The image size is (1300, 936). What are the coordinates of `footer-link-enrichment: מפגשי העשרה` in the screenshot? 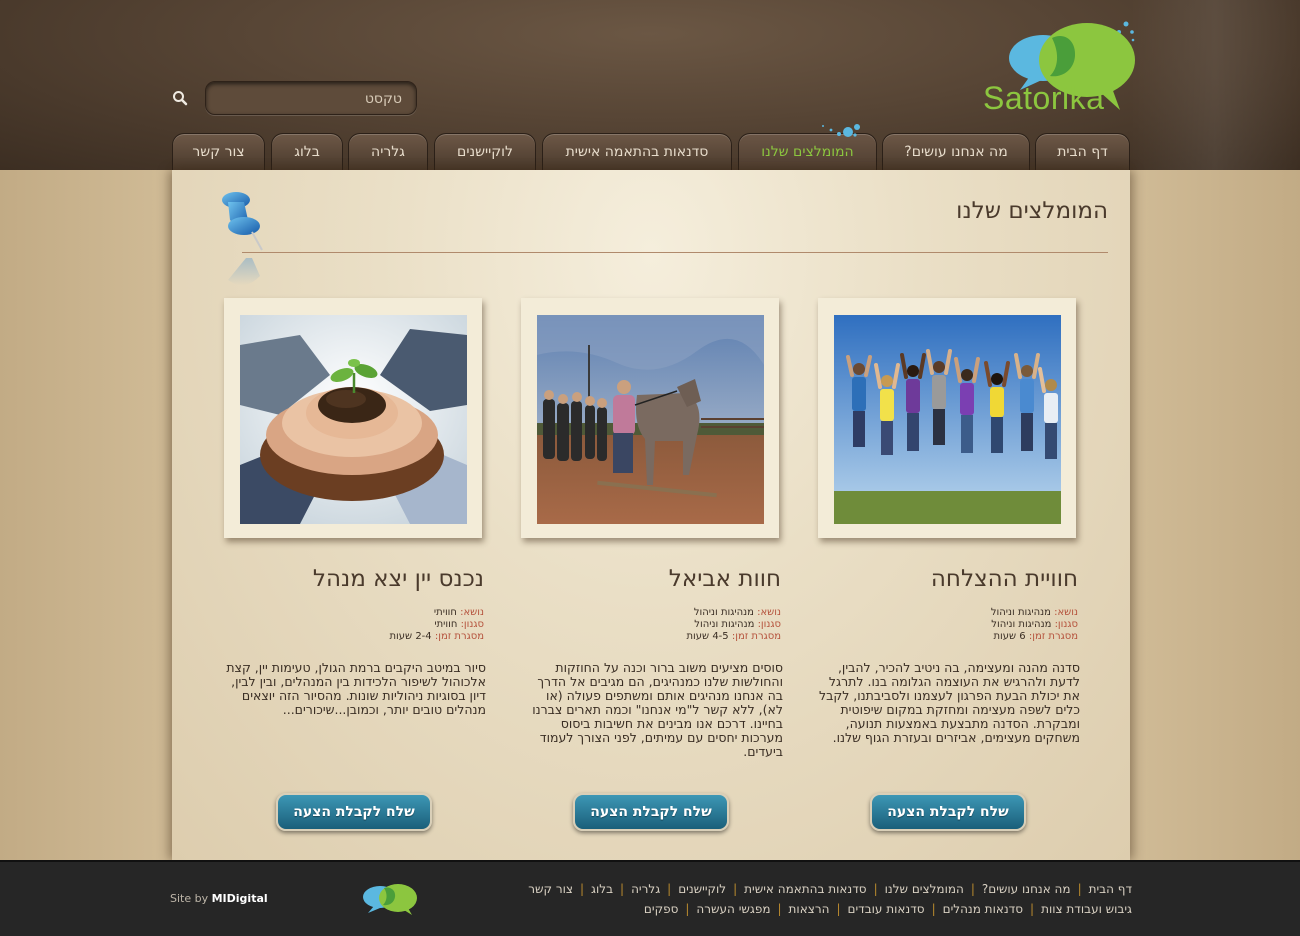 It's located at (733, 909).